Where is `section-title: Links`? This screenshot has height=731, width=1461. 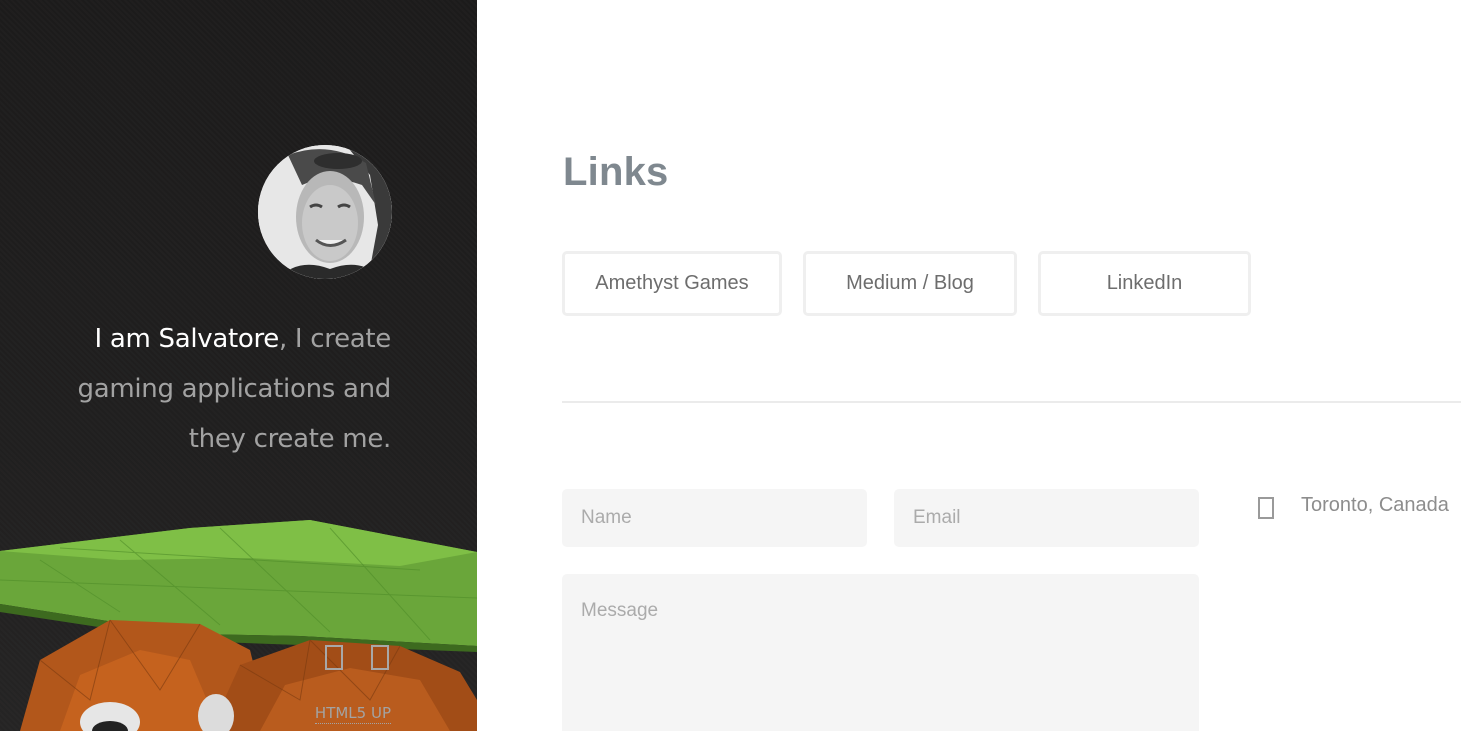 section-title: Links is located at coordinates (616, 172).